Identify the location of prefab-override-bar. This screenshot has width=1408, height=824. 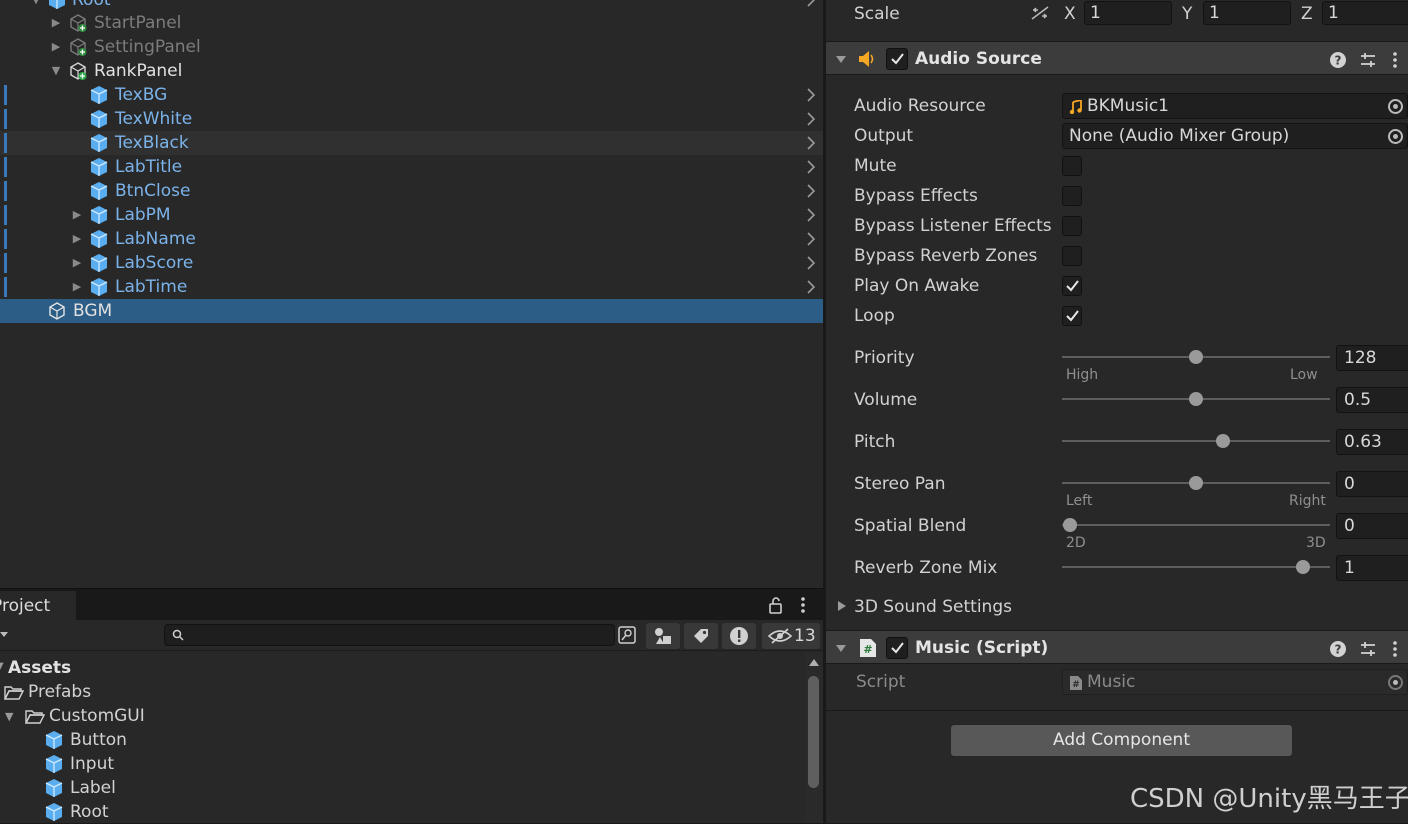
(5, 167).